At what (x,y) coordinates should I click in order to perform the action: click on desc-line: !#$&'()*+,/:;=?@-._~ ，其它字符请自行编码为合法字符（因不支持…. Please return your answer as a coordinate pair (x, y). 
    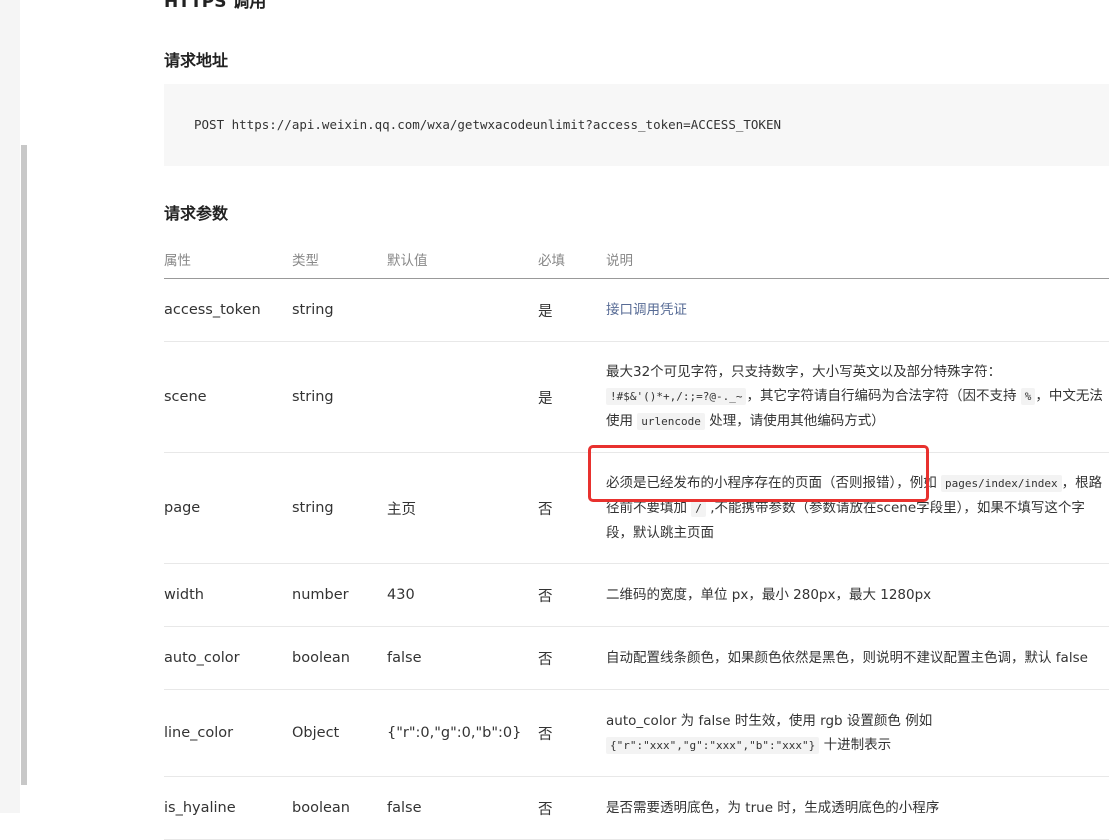
    Looking at the image, I should click on (857, 396).